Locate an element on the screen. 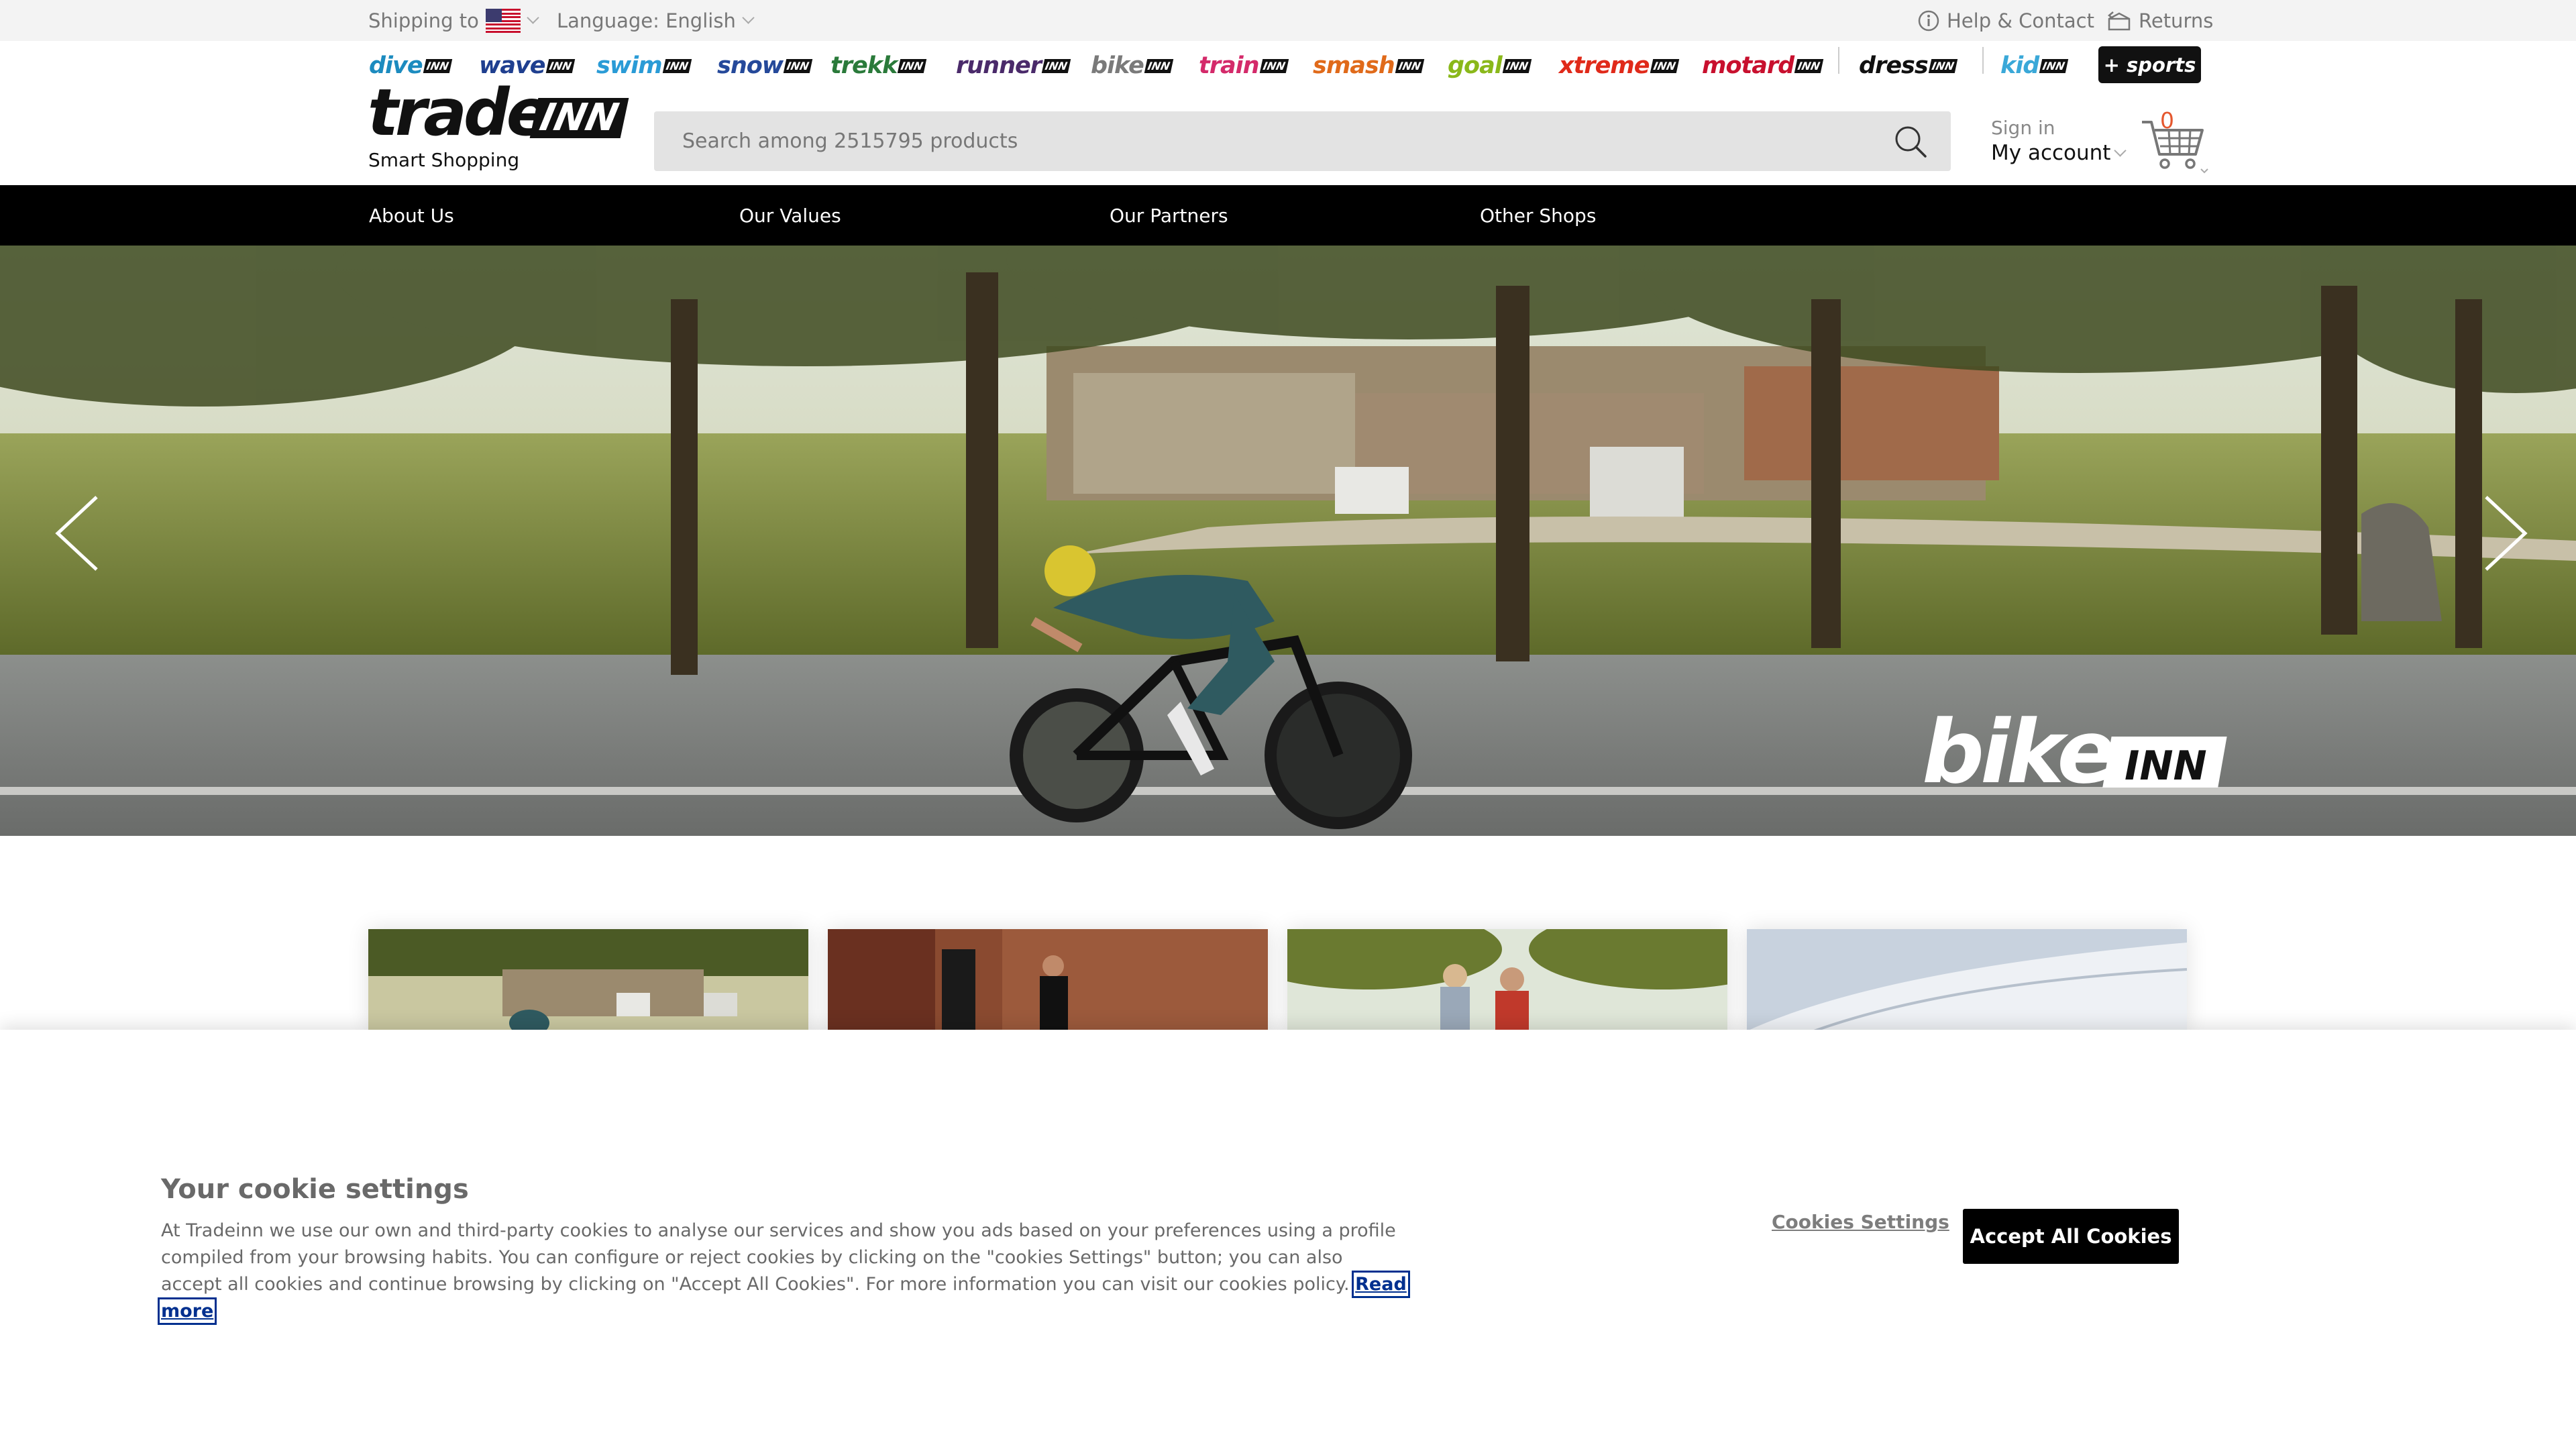  shop-link-bike: bike INN is located at coordinates (1132, 65).